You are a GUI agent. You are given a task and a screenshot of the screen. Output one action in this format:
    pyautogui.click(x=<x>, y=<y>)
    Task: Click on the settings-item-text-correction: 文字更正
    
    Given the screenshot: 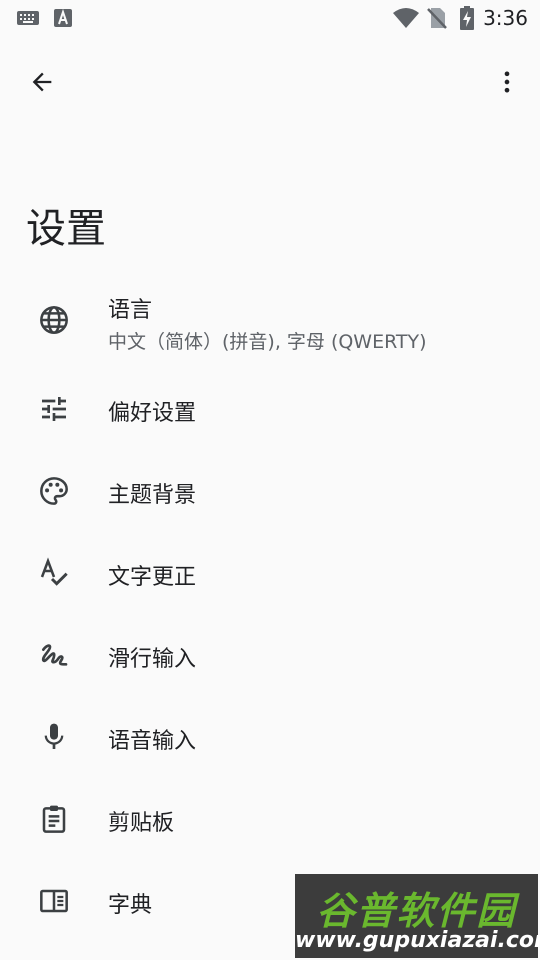 What is the action you would take?
    pyautogui.click(x=270, y=573)
    